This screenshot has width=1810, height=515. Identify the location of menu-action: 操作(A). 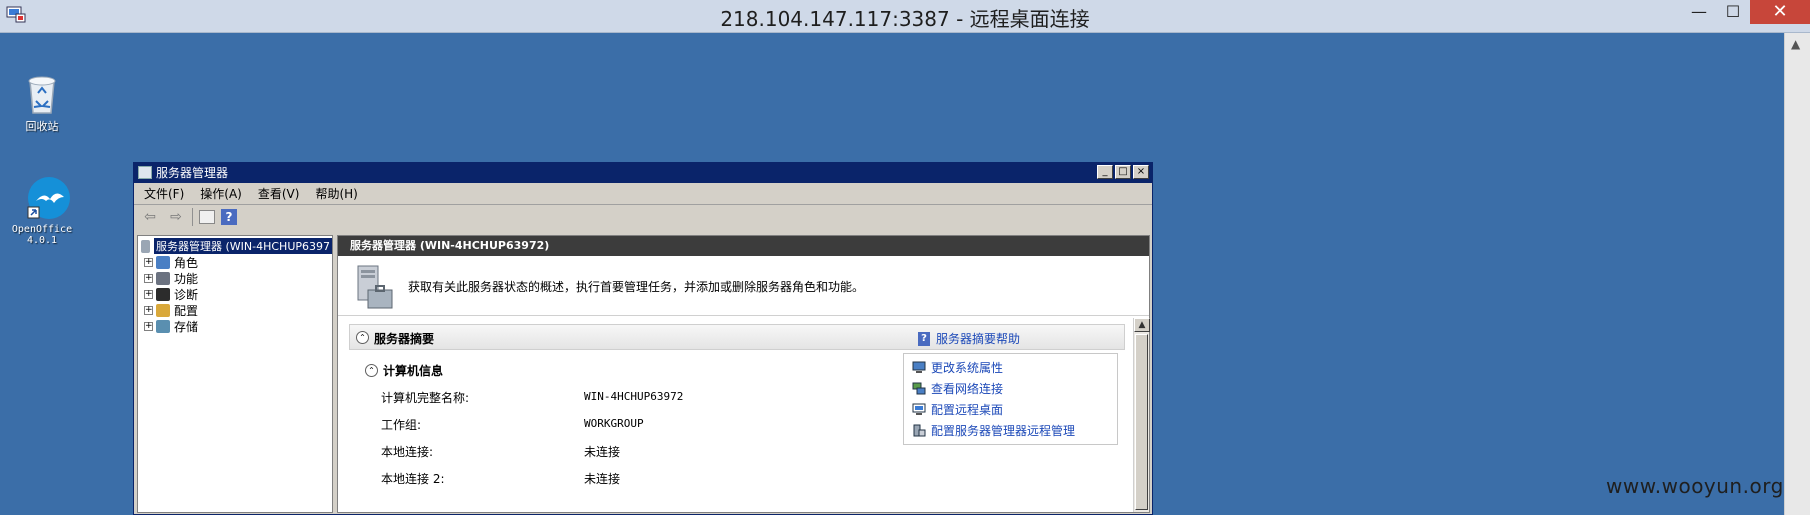
(221, 193).